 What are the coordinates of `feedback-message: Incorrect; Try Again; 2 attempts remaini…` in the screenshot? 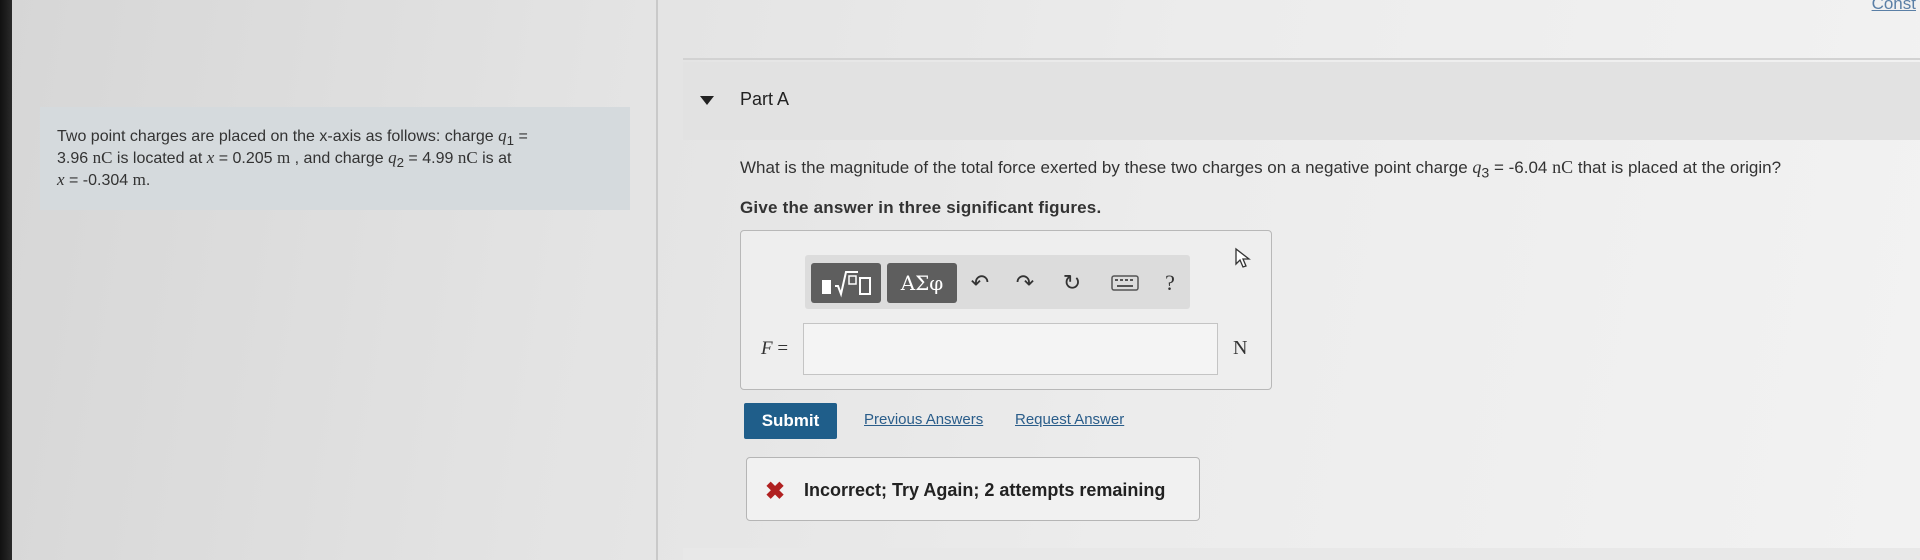 It's located at (985, 490).